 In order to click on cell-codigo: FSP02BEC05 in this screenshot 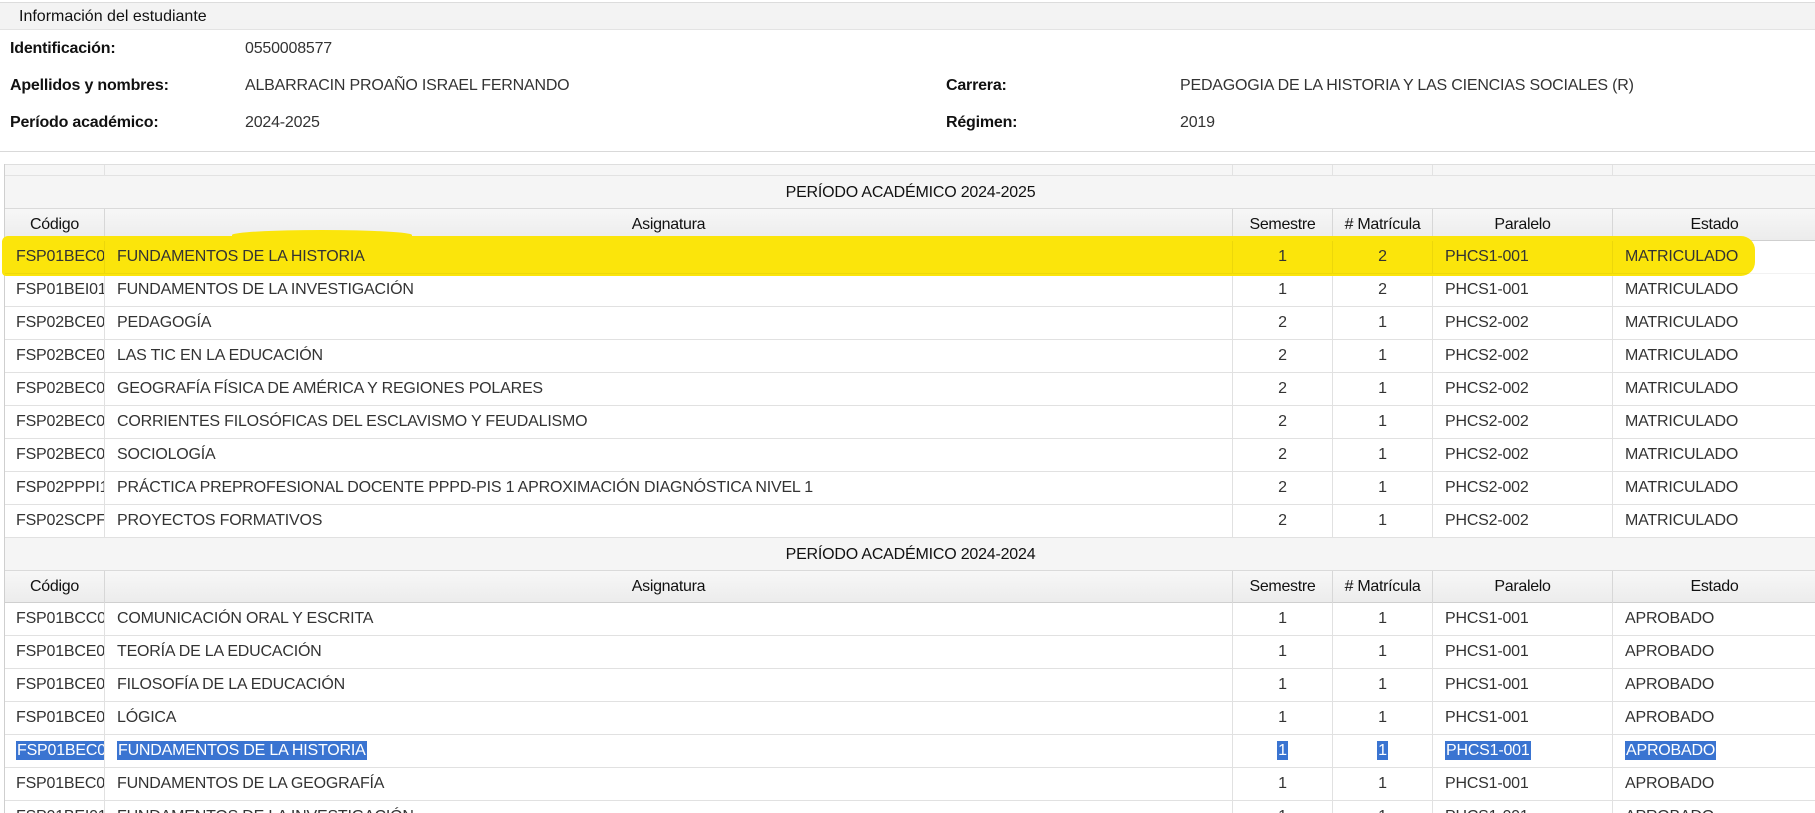, I will do `click(55, 389)`.